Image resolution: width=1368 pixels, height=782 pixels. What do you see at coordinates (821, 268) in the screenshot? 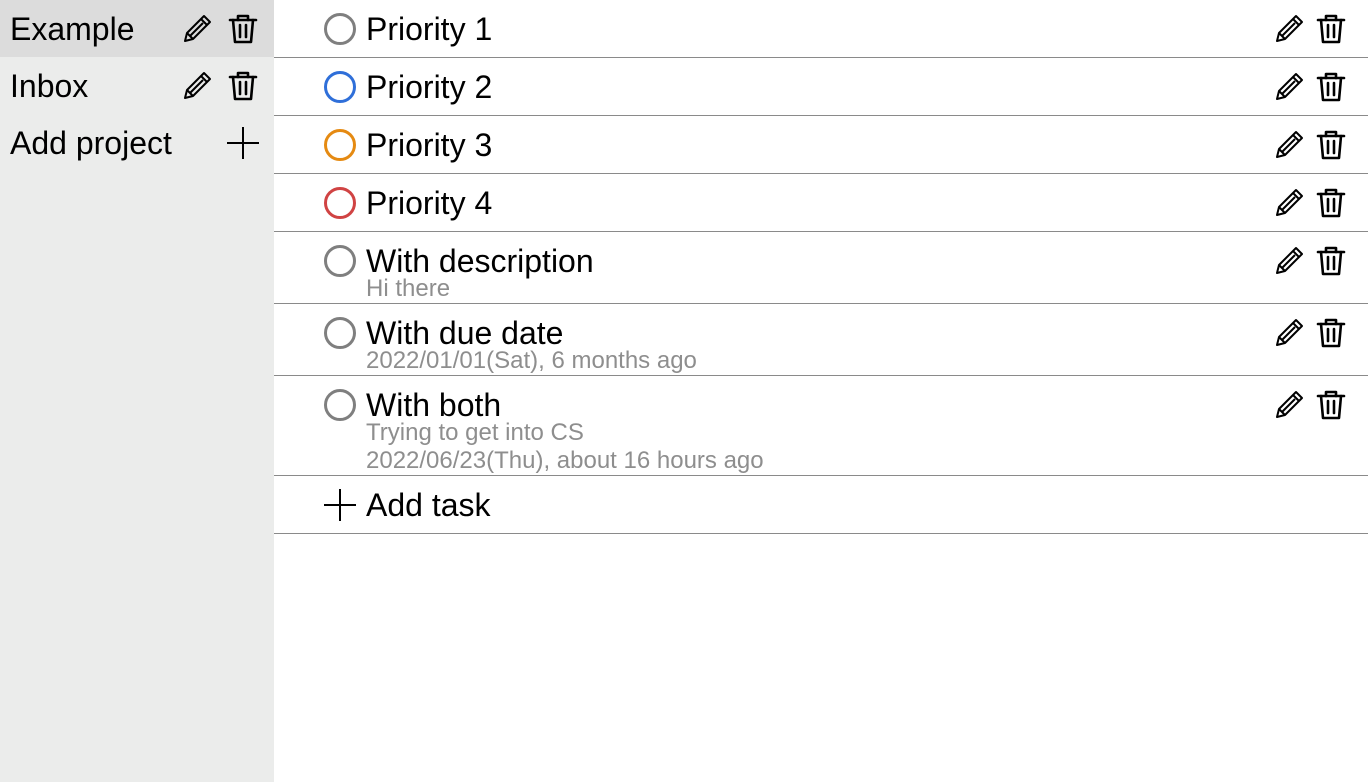
I see `task-row: With description Hi there` at bounding box center [821, 268].